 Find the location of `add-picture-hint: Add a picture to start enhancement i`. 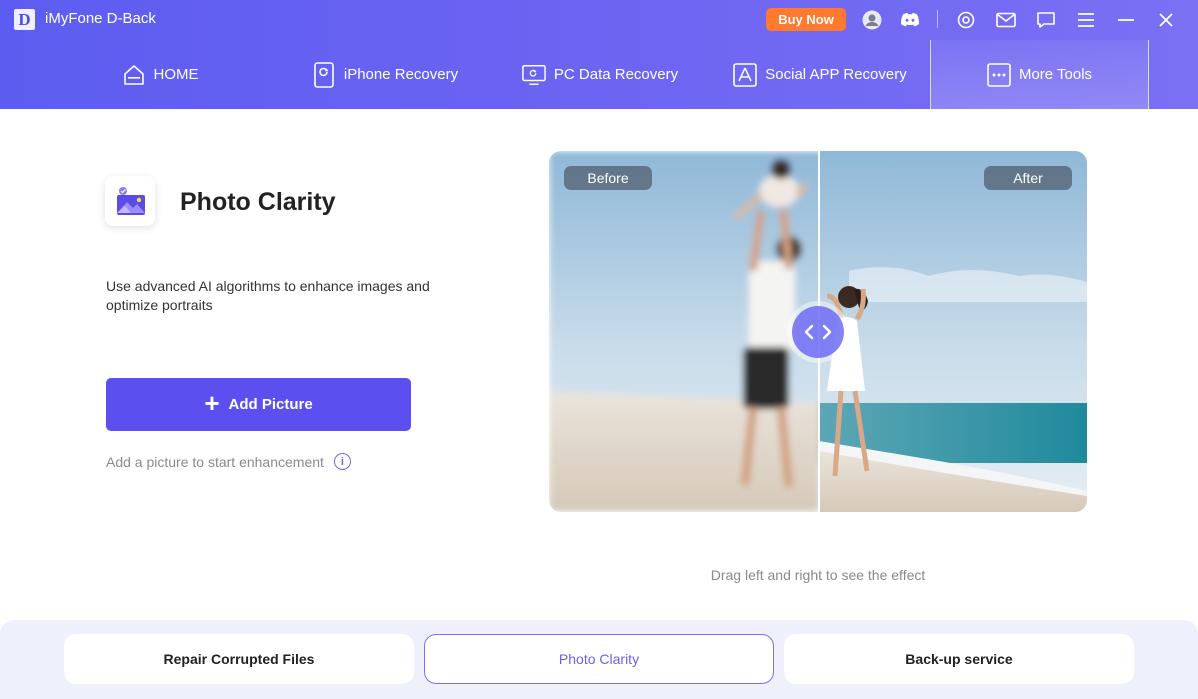

add-picture-hint: Add a picture to start enhancement i is located at coordinates (228, 461).